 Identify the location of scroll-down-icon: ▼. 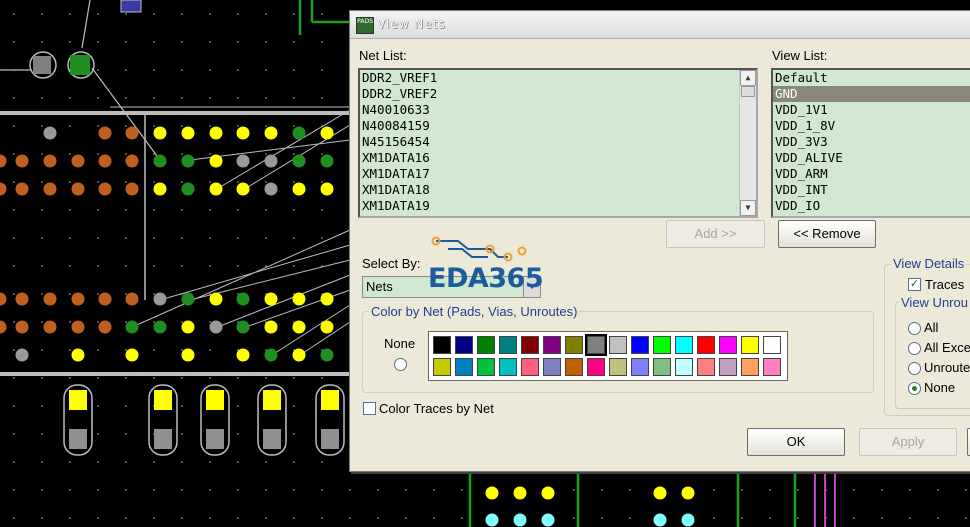
(748, 208).